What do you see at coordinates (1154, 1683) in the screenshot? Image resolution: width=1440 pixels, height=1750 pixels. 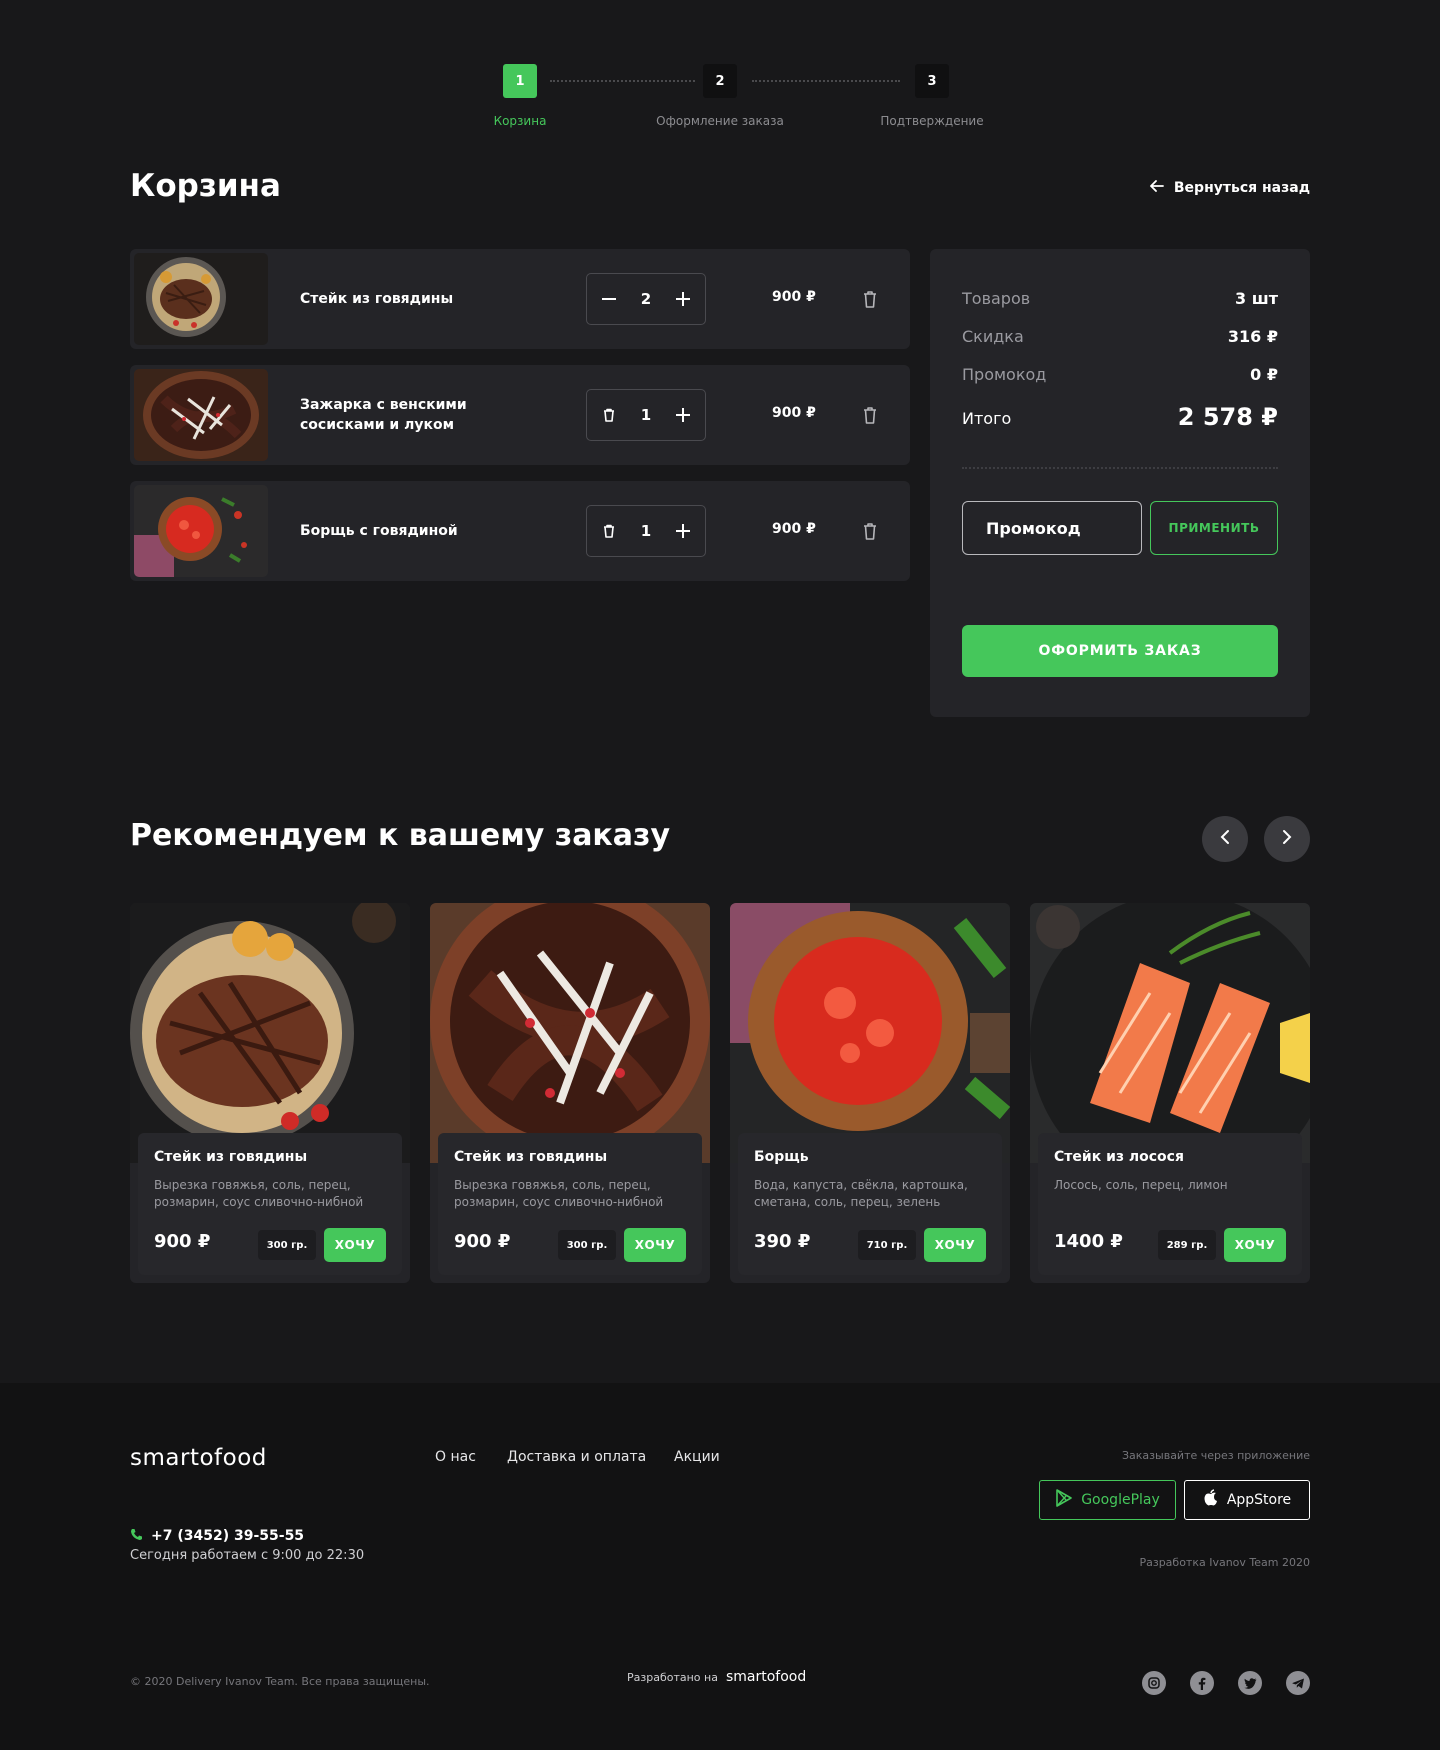 I see `instagram-icon` at bounding box center [1154, 1683].